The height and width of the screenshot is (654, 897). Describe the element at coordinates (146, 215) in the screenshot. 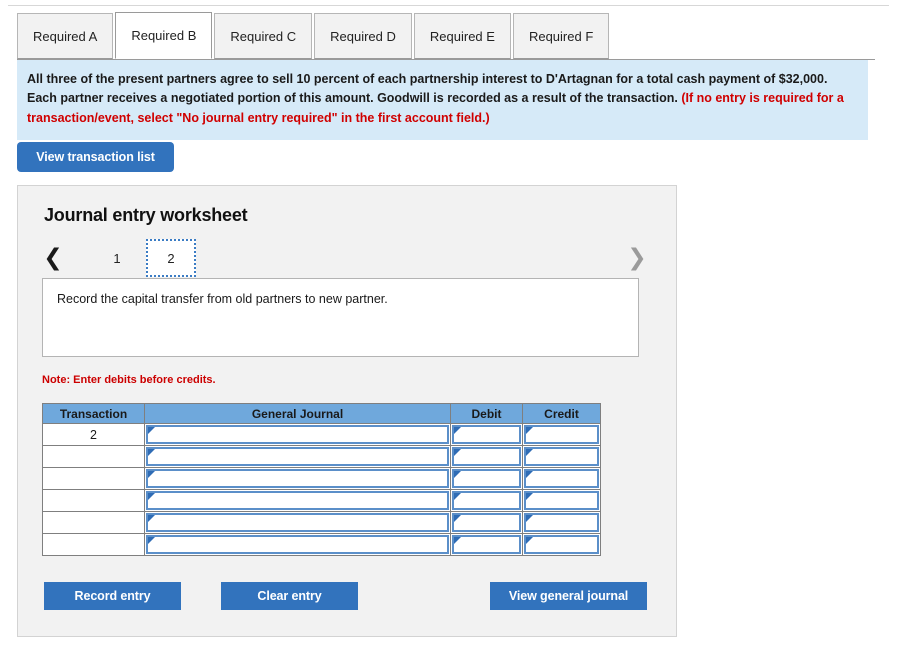

I see `worksheet-title: Journal entry worksheet` at that location.